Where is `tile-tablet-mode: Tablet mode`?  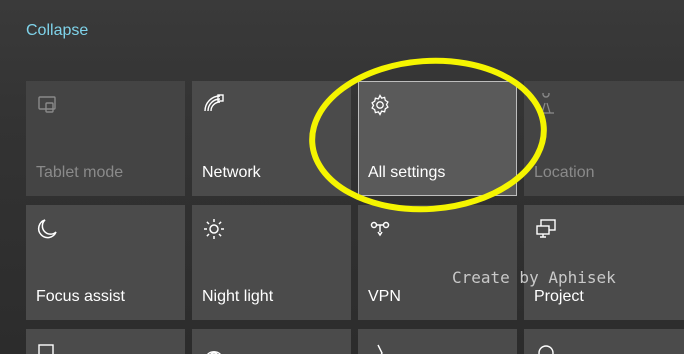
tile-tablet-mode: Tablet mode is located at coordinates (105, 138).